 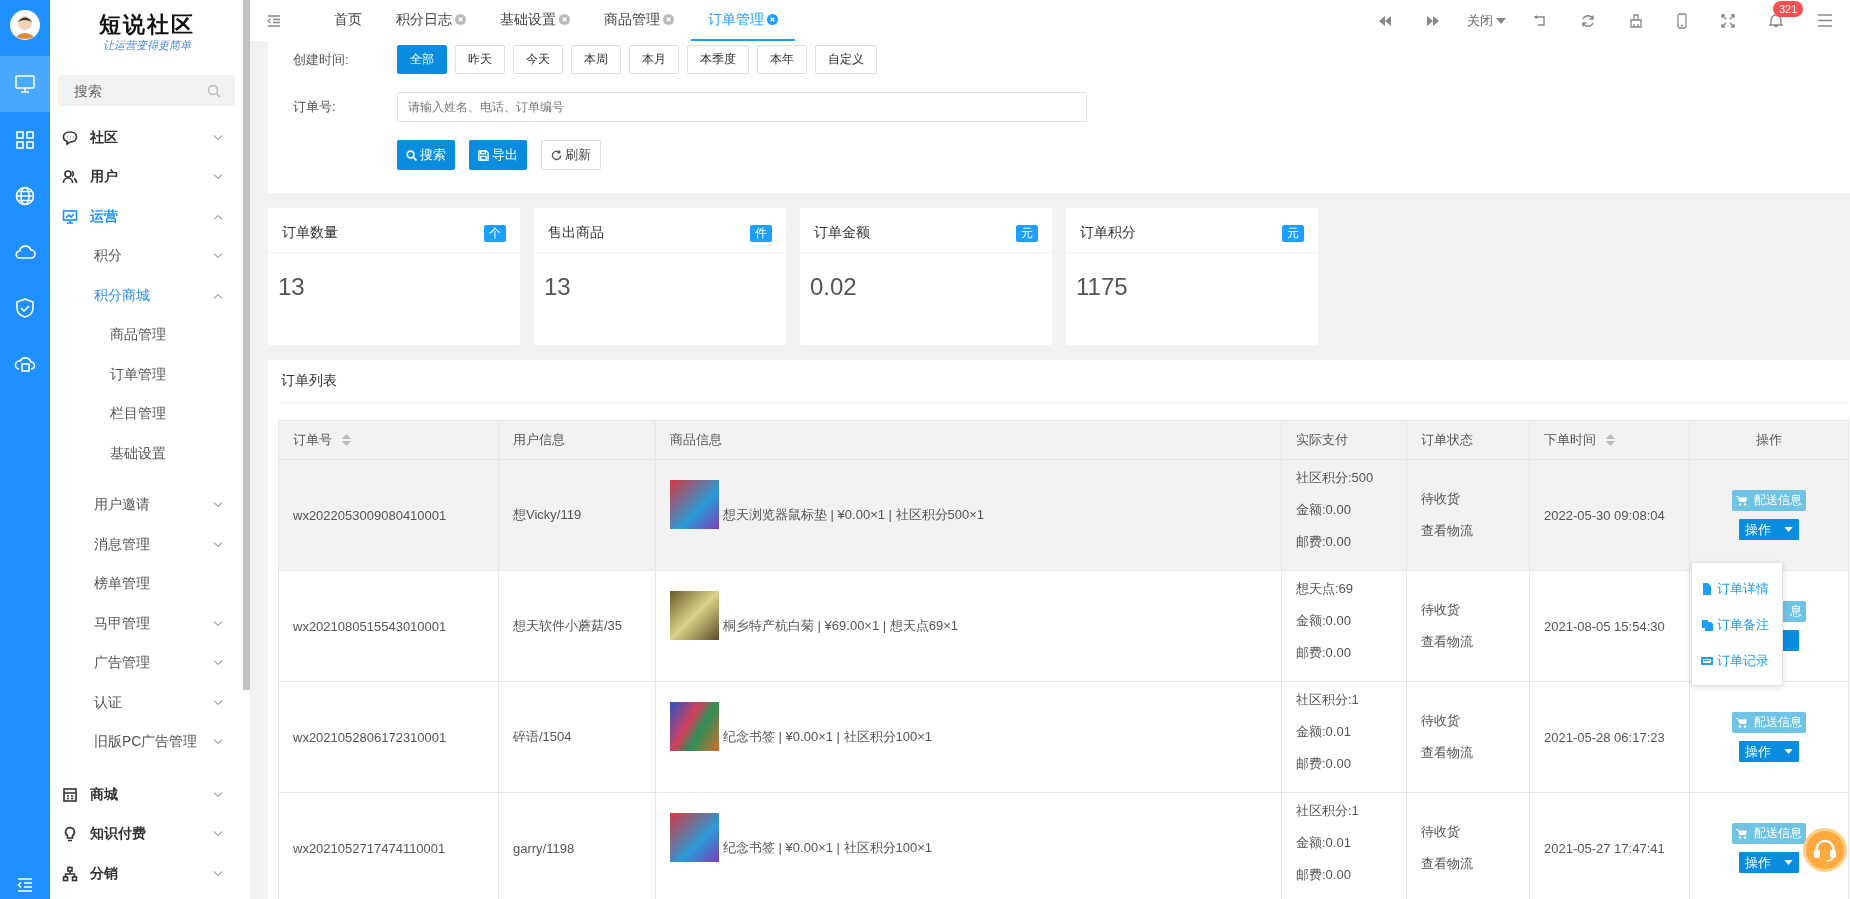 I want to click on date-range-button: 全部, so click(x=422, y=59).